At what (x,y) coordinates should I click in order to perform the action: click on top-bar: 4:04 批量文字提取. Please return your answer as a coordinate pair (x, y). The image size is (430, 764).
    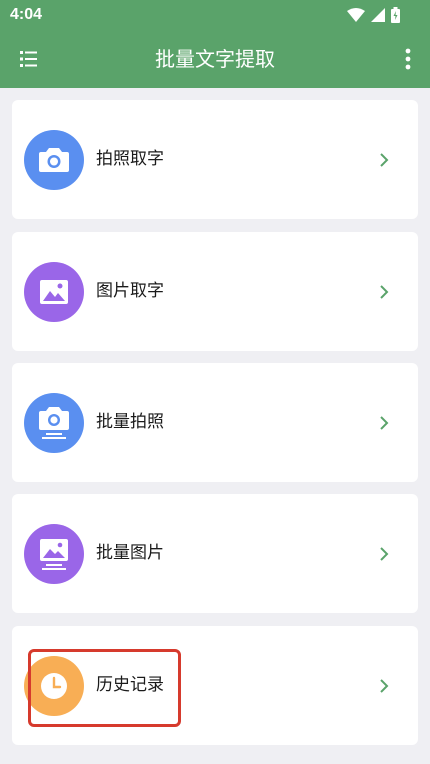
    Looking at the image, I should click on (215, 44).